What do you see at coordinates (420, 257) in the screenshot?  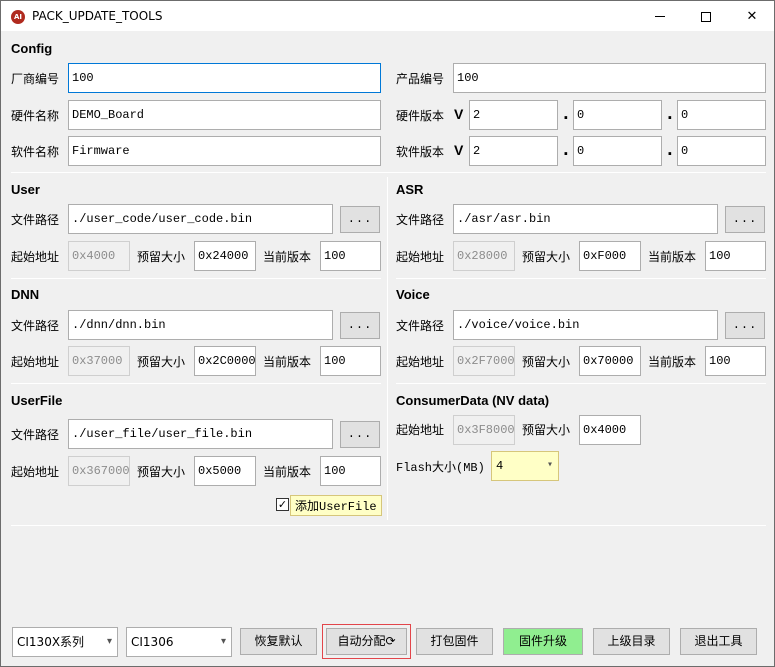 I see `asr-start-label: 起始地址` at bounding box center [420, 257].